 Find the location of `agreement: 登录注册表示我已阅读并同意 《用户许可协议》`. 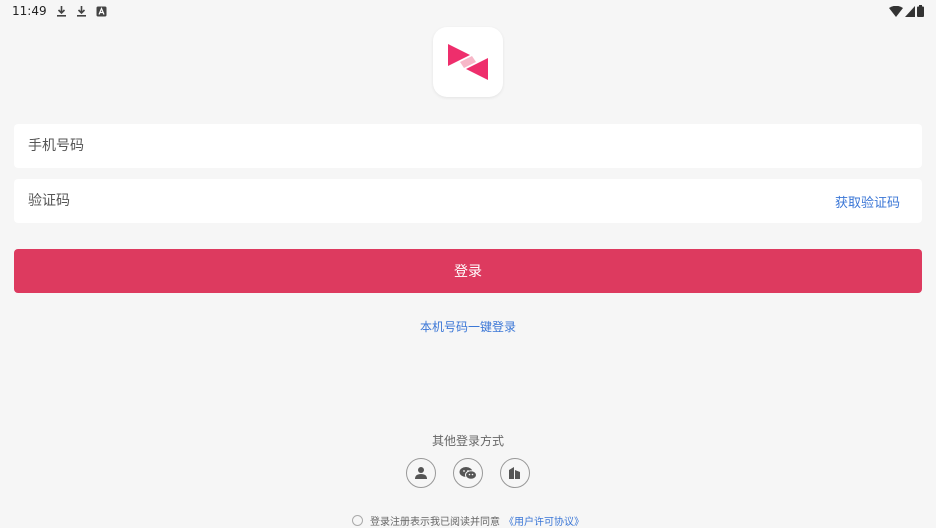

agreement: 登录注册表示我已阅读并同意 《用户许可协议》 is located at coordinates (468, 520).